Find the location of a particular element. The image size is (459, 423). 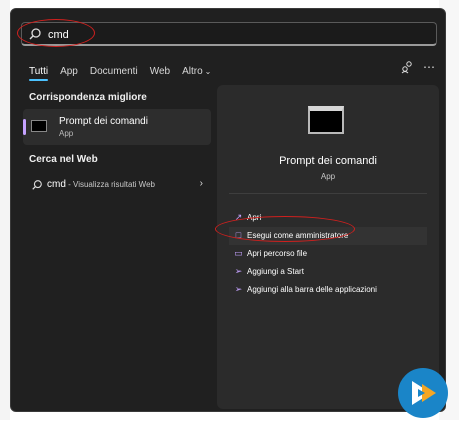

web-search-result: cmd - Visualizza risultati Web › is located at coordinates (117, 186).